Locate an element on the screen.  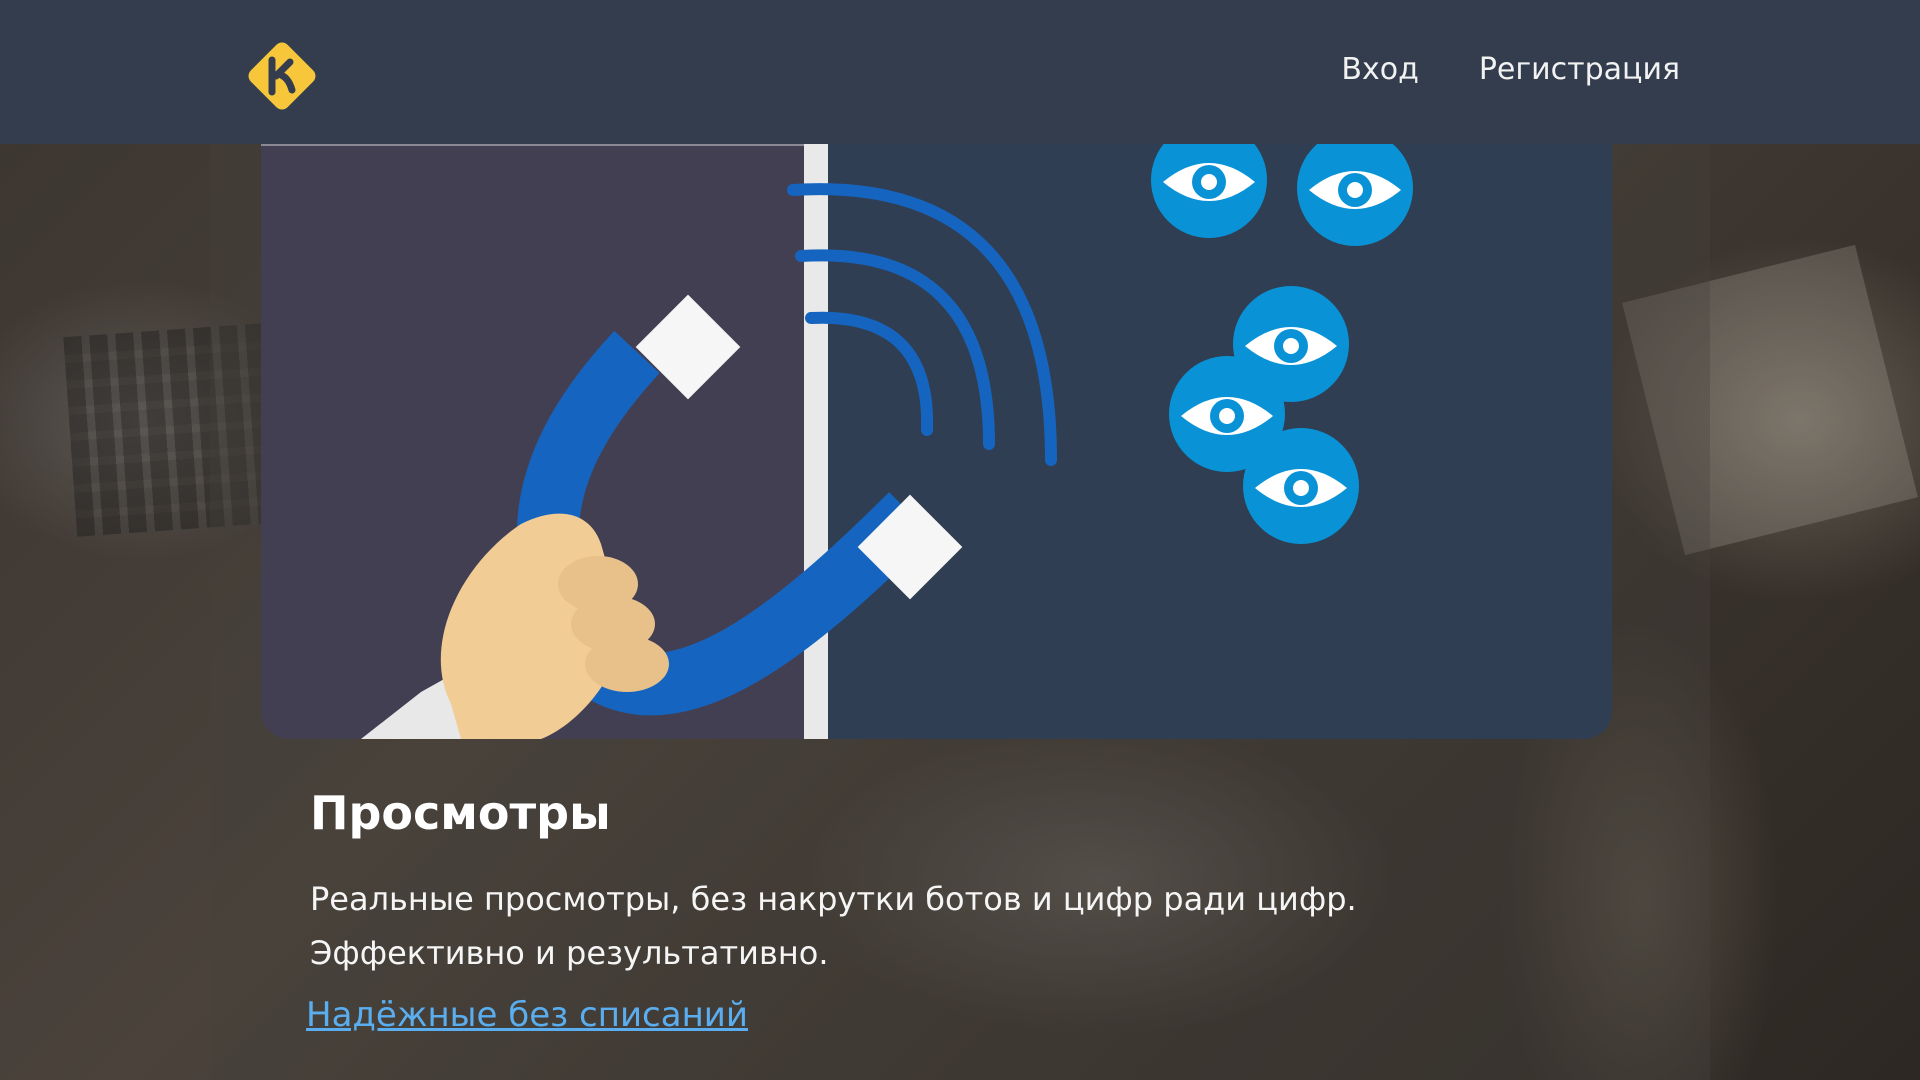
register-link: Регистрация is located at coordinates (1579, 69).